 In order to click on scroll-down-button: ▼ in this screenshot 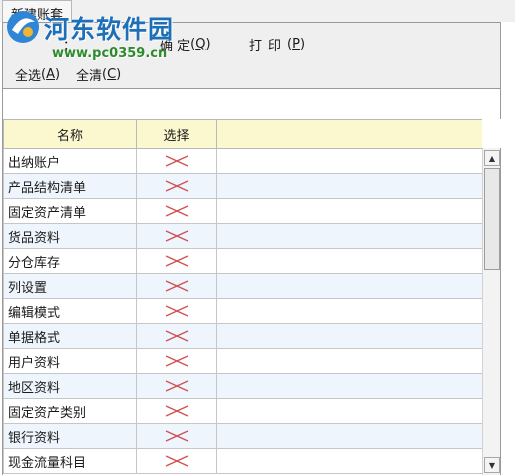, I will do `click(492, 465)`.